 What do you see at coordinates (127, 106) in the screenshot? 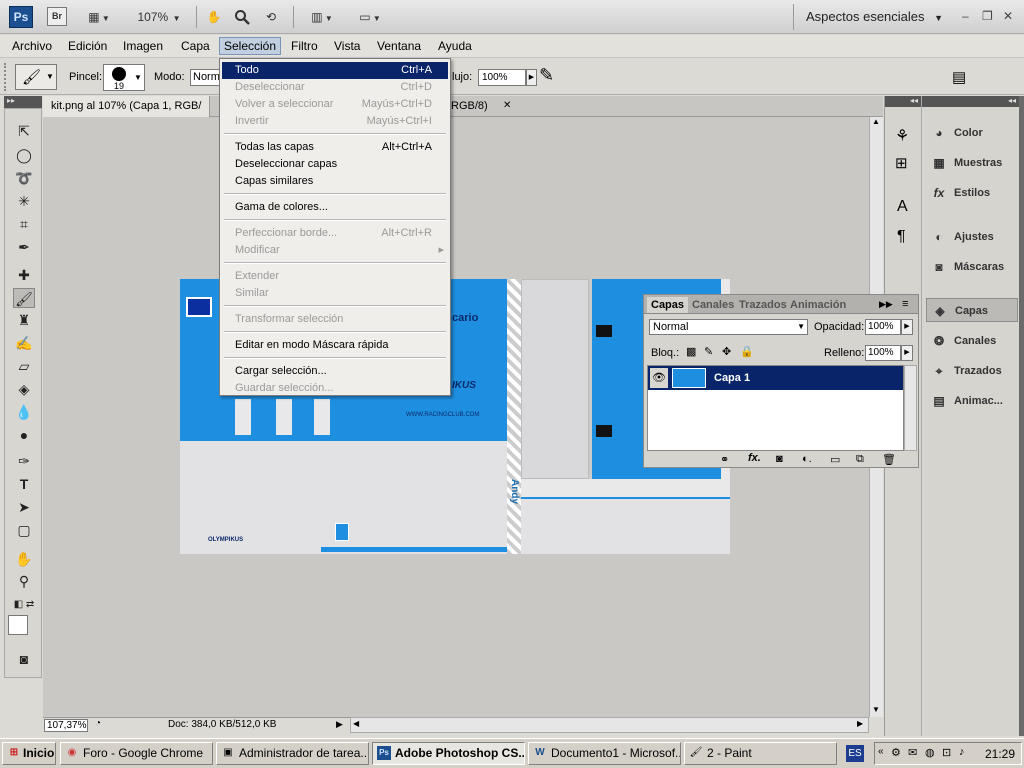
I see `document-tab: kit.png al 107% (Capa 1, RGB/` at bounding box center [127, 106].